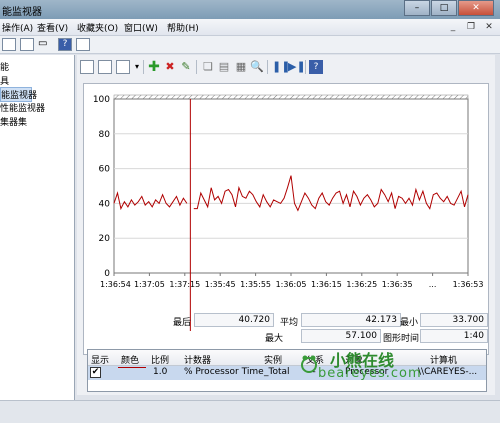 The height and width of the screenshot is (423, 500). What do you see at coordinates (197, 359) in the screenshot?
I see `header-counter: 计数器` at bounding box center [197, 359].